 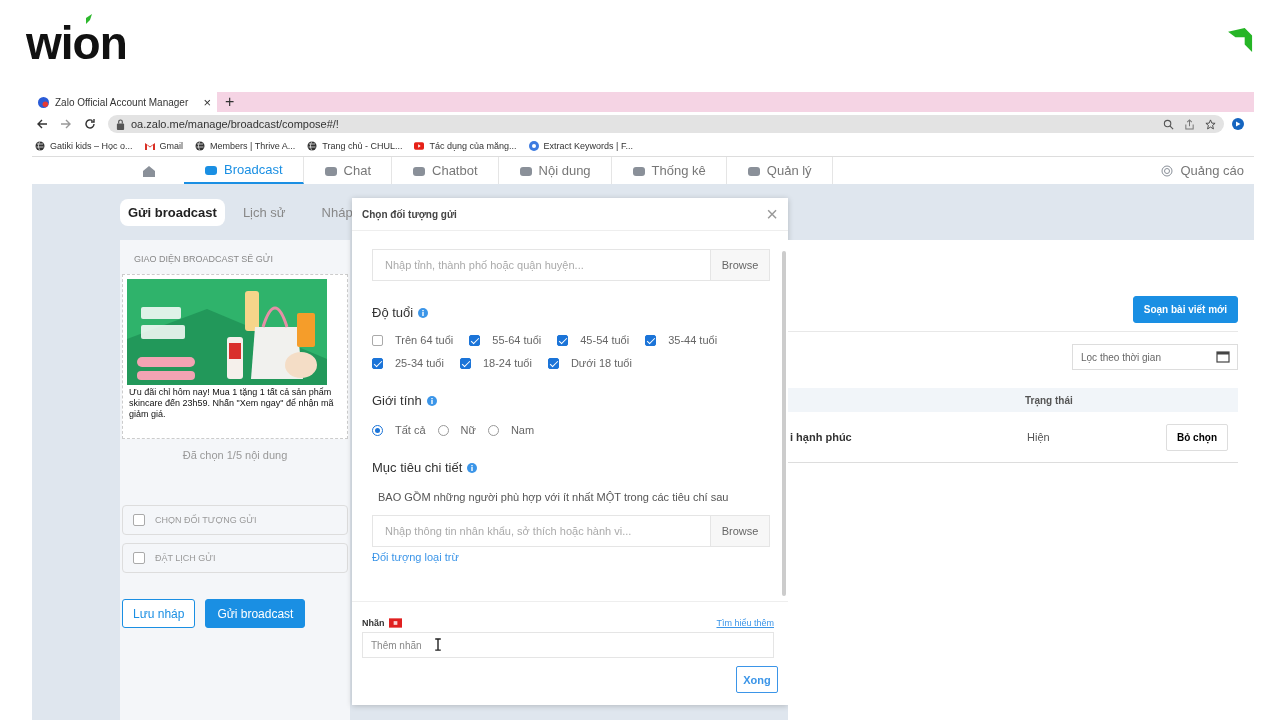 I want to click on mail-icon, so click(x=149, y=146).